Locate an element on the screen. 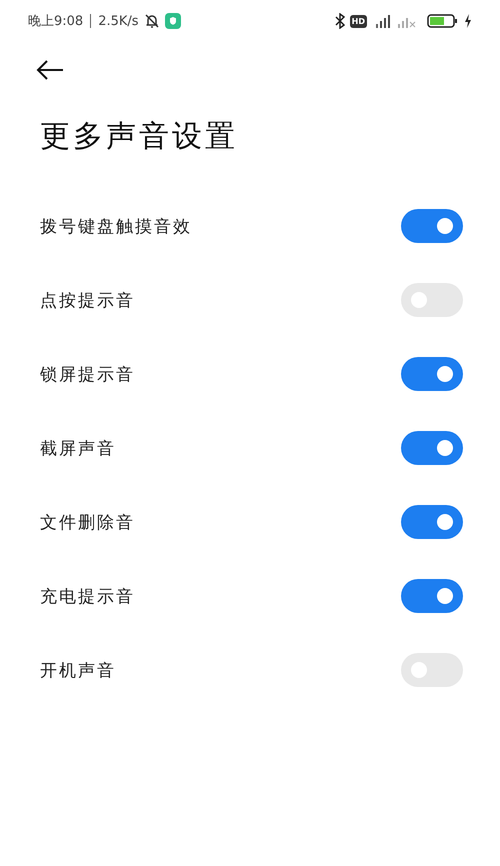 This screenshot has height=866, width=500. charging-icon is located at coordinates (468, 21).